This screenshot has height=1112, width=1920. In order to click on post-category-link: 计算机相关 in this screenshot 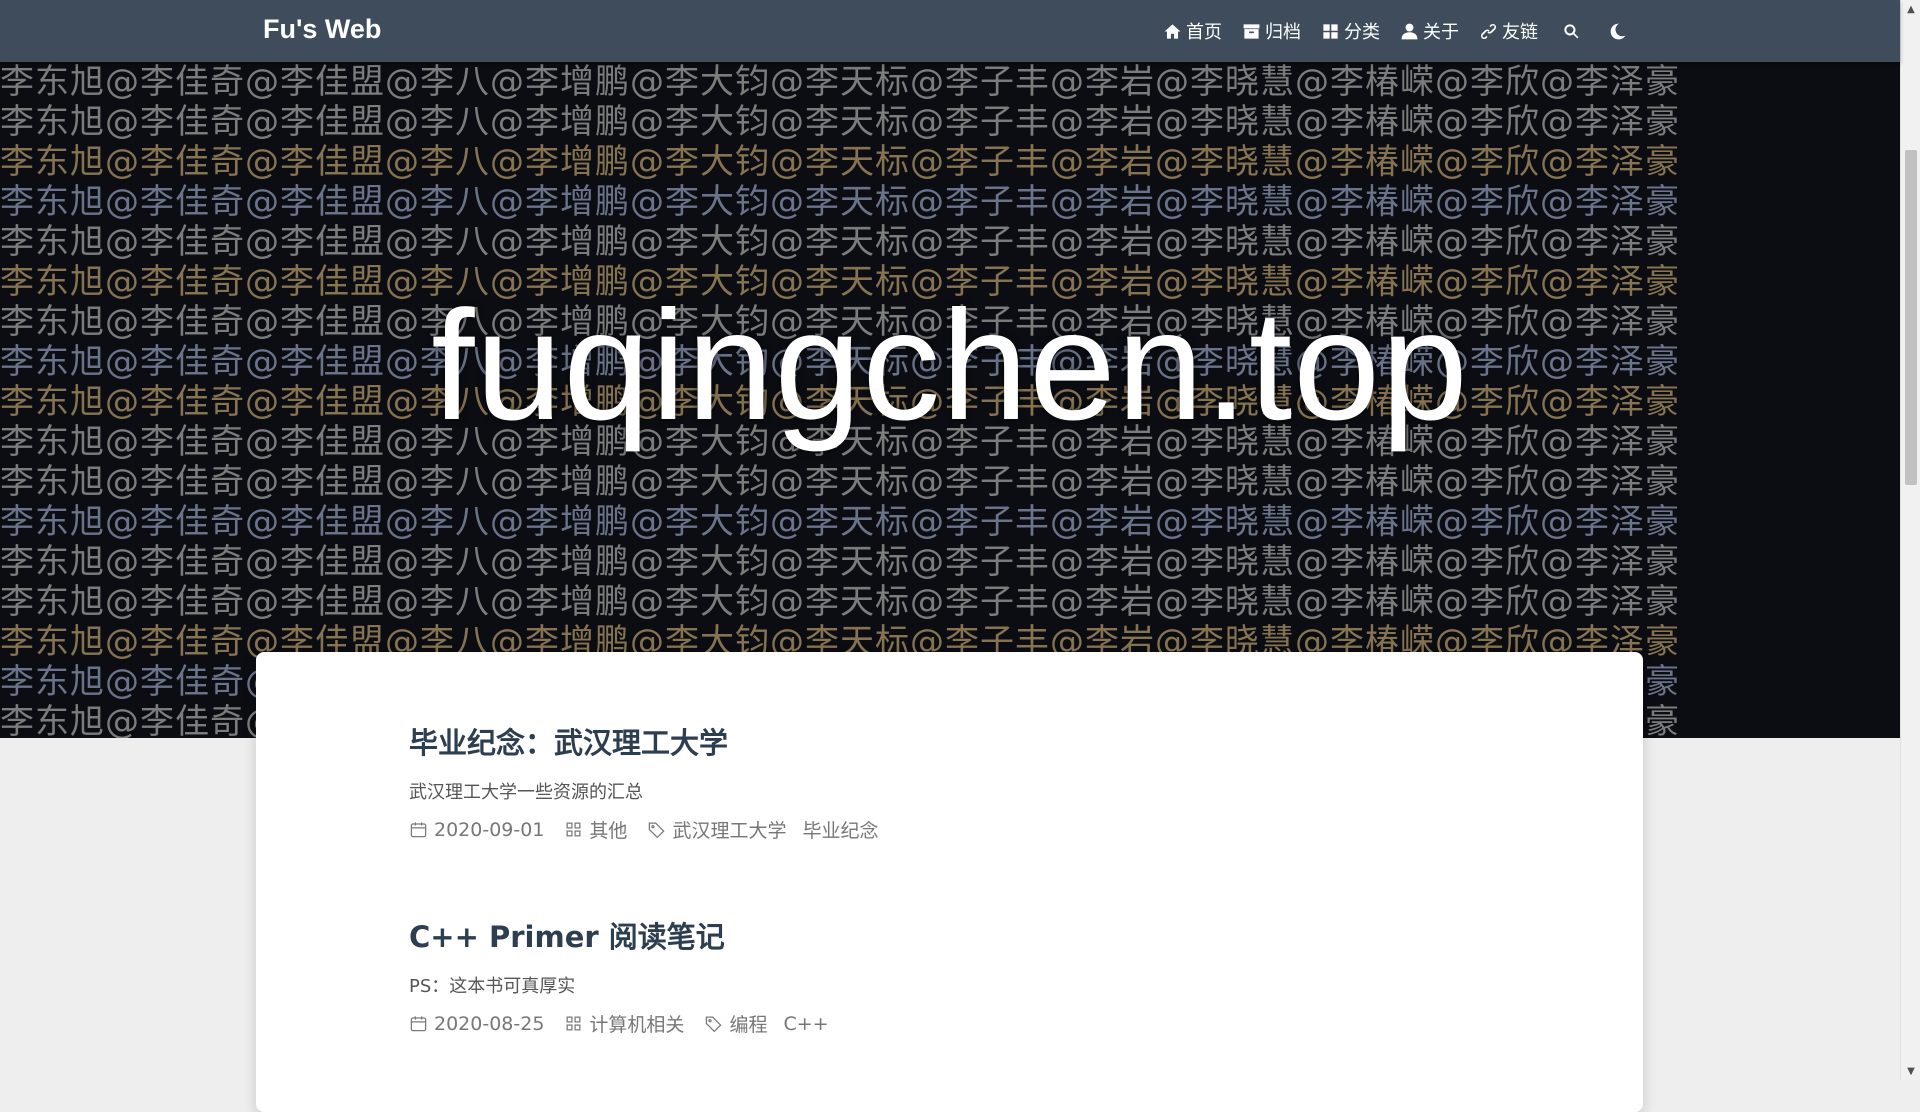, I will do `click(636, 1023)`.